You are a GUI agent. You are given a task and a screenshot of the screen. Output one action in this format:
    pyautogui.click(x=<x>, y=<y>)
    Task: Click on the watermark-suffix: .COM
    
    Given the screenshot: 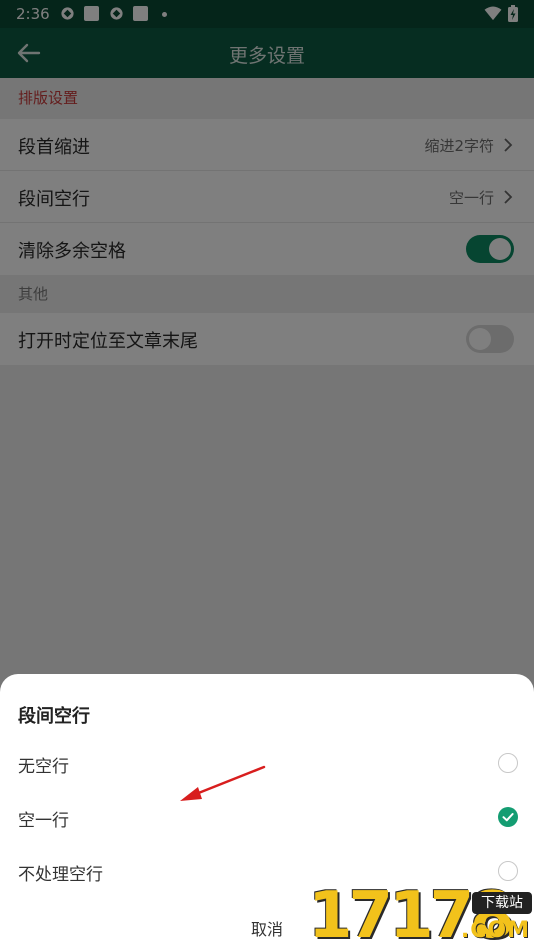 What is the action you would take?
    pyautogui.click(x=495, y=930)
    